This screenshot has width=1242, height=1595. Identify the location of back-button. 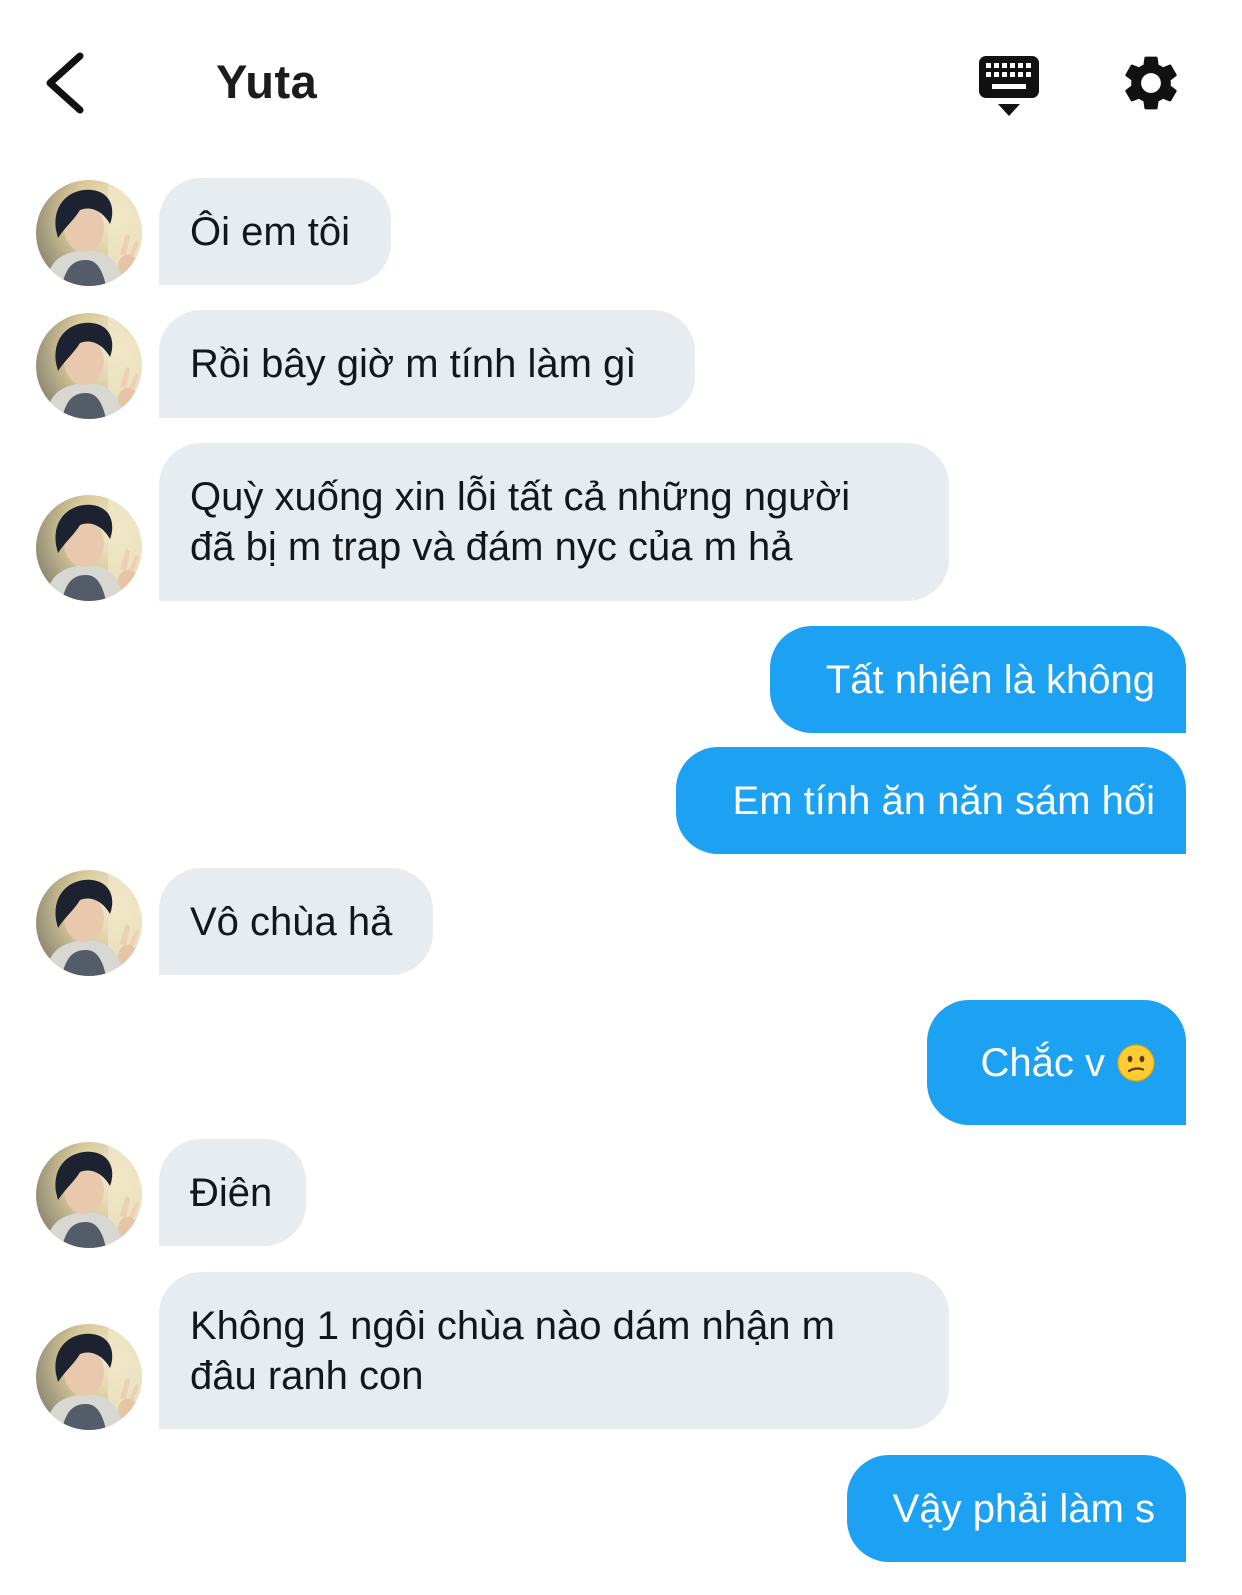
(68, 83).